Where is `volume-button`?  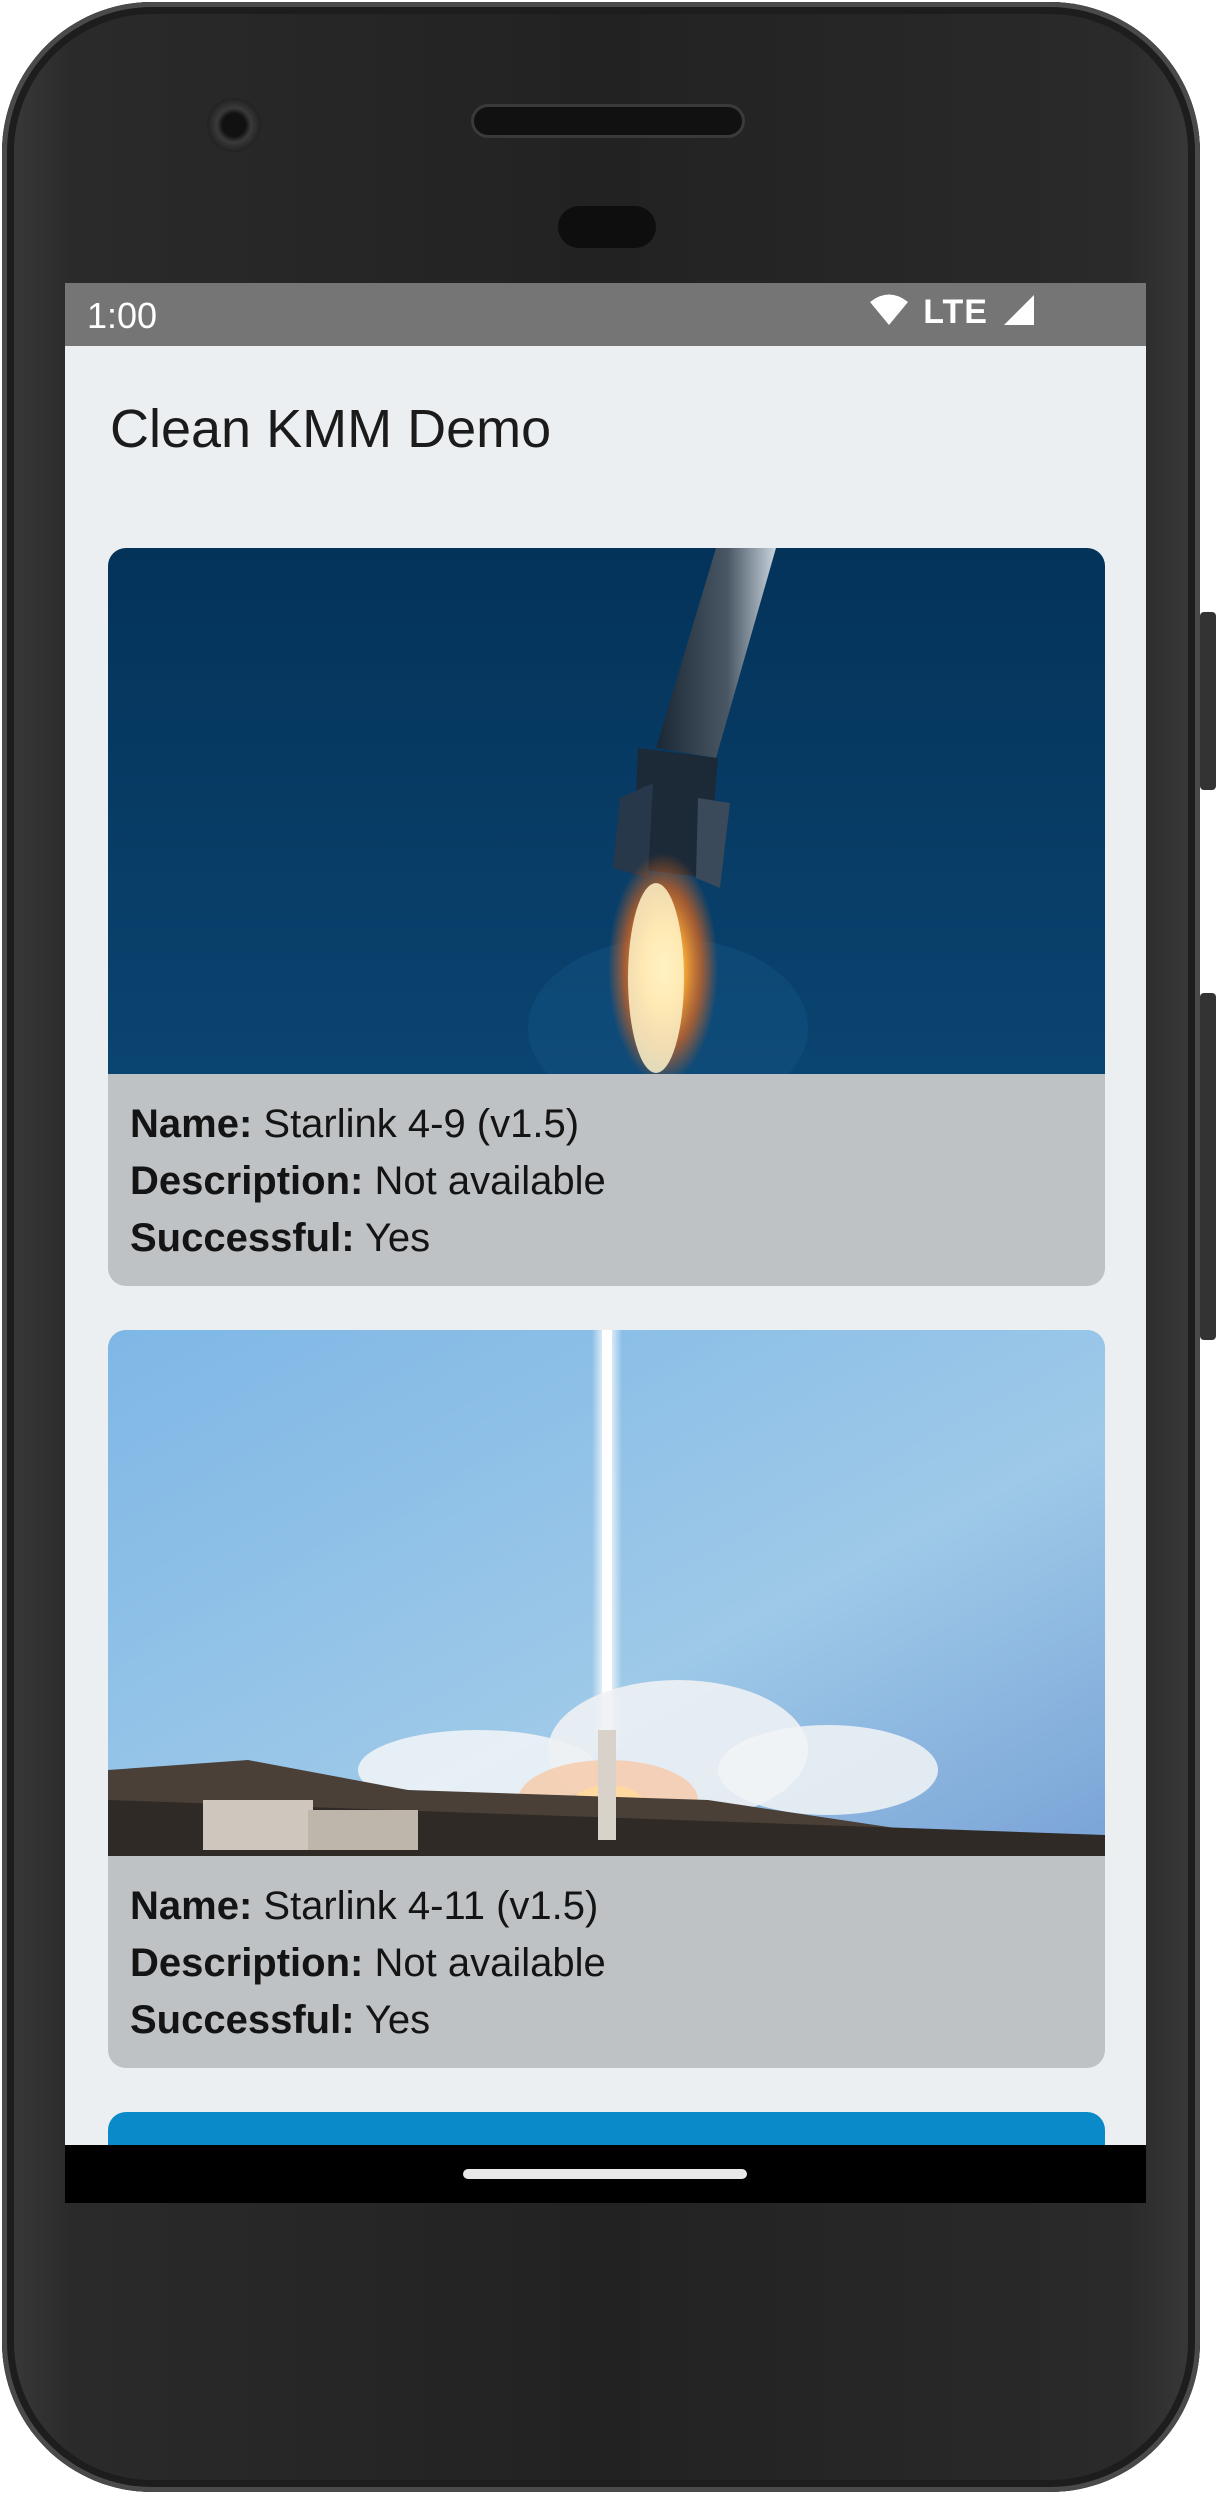 volume-button is located at coordinates (1208, 1166).